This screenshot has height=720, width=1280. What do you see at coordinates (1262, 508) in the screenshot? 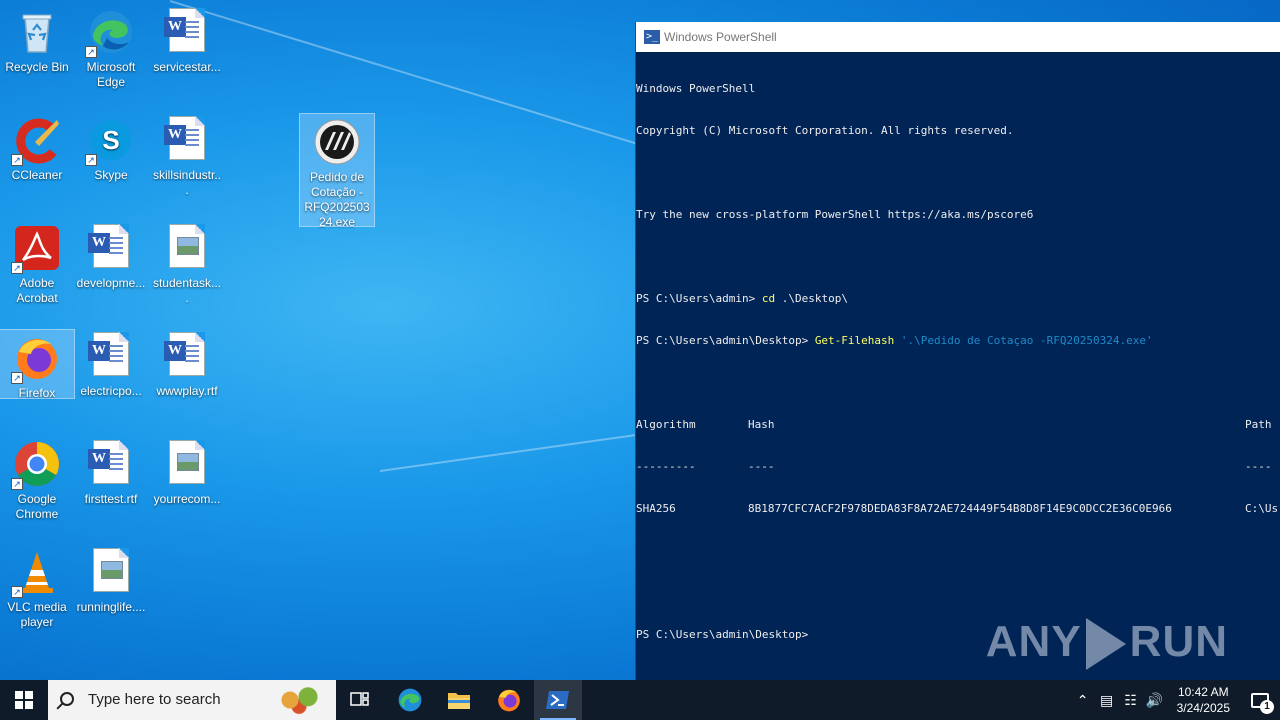
I see `cell-path: C:\Us` at bounding box center [1262, 508].